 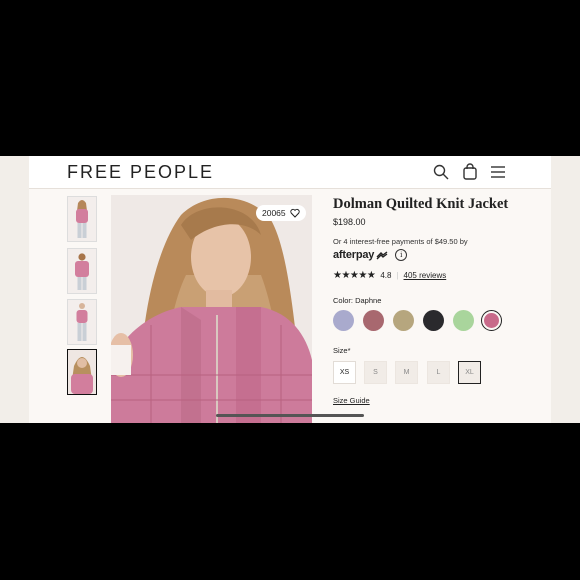 What do you see at coordinates (470, 172) in the screenshot?
I see `bag-icon` at bounding box center [470, 172].